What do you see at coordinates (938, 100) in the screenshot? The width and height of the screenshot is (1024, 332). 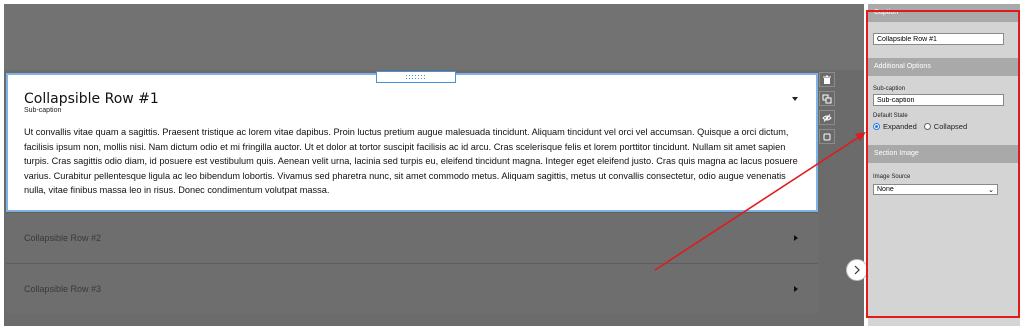 I see `subcaption-input` at bounding box center [938, 100].